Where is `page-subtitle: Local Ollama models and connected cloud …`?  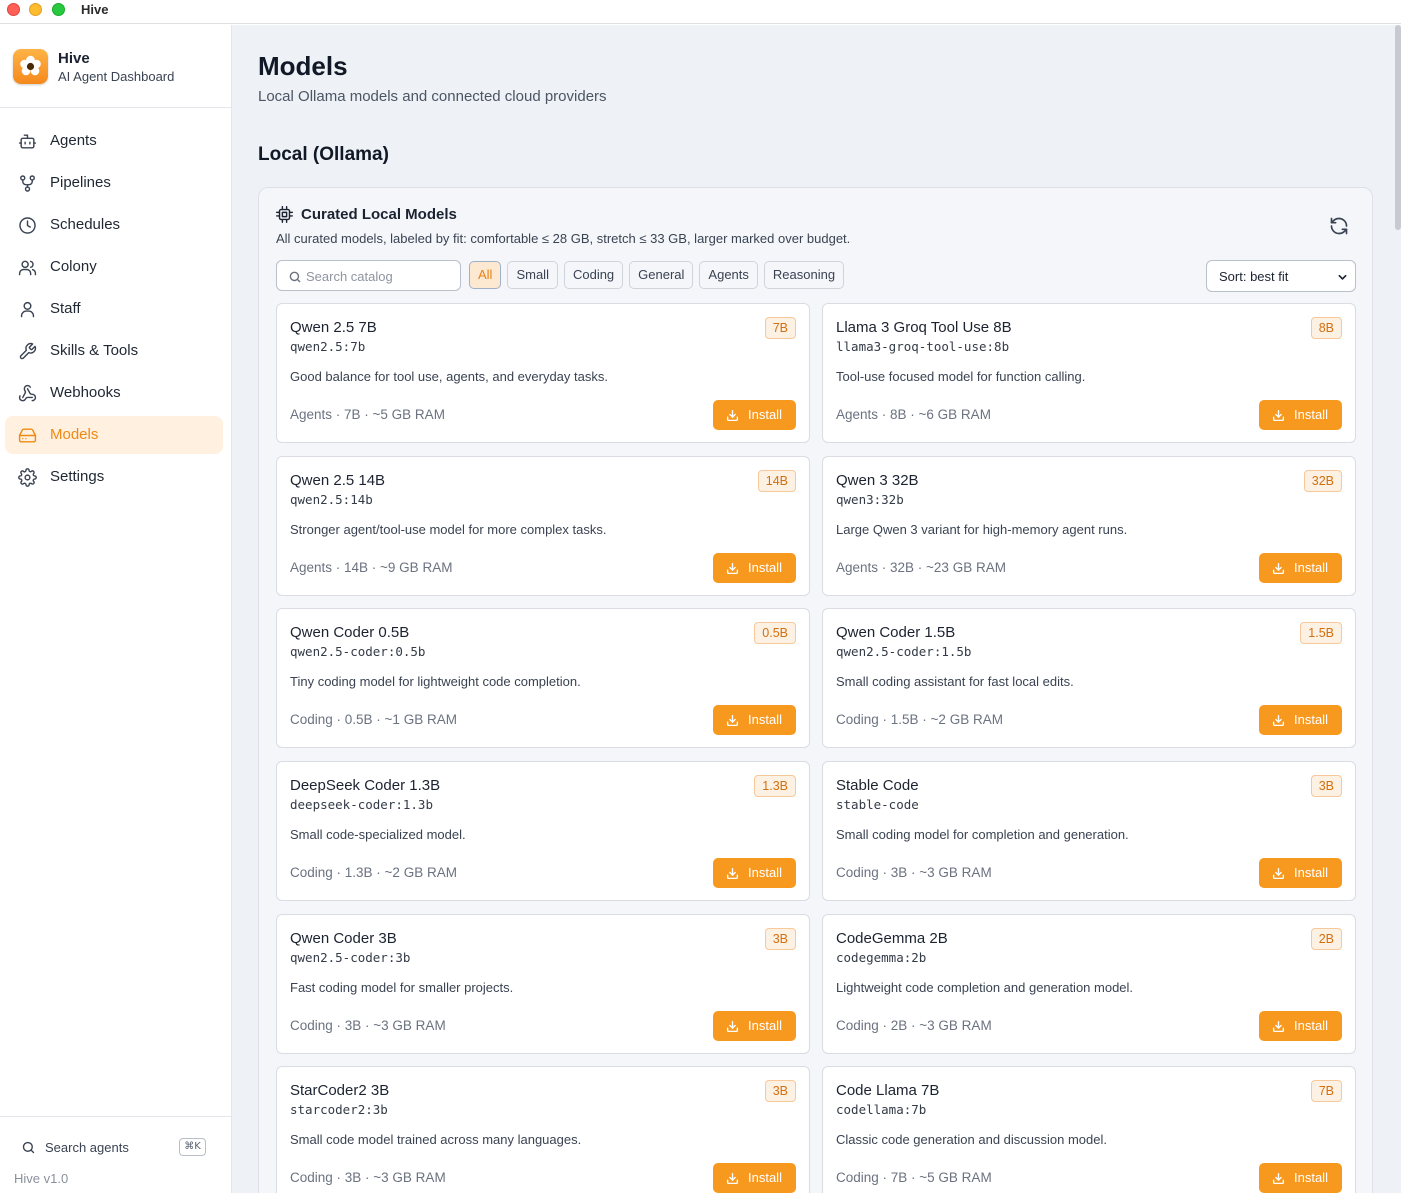
page-subtitle: Local Ollama models and connected cloud … is located at coordinates (432, 96).